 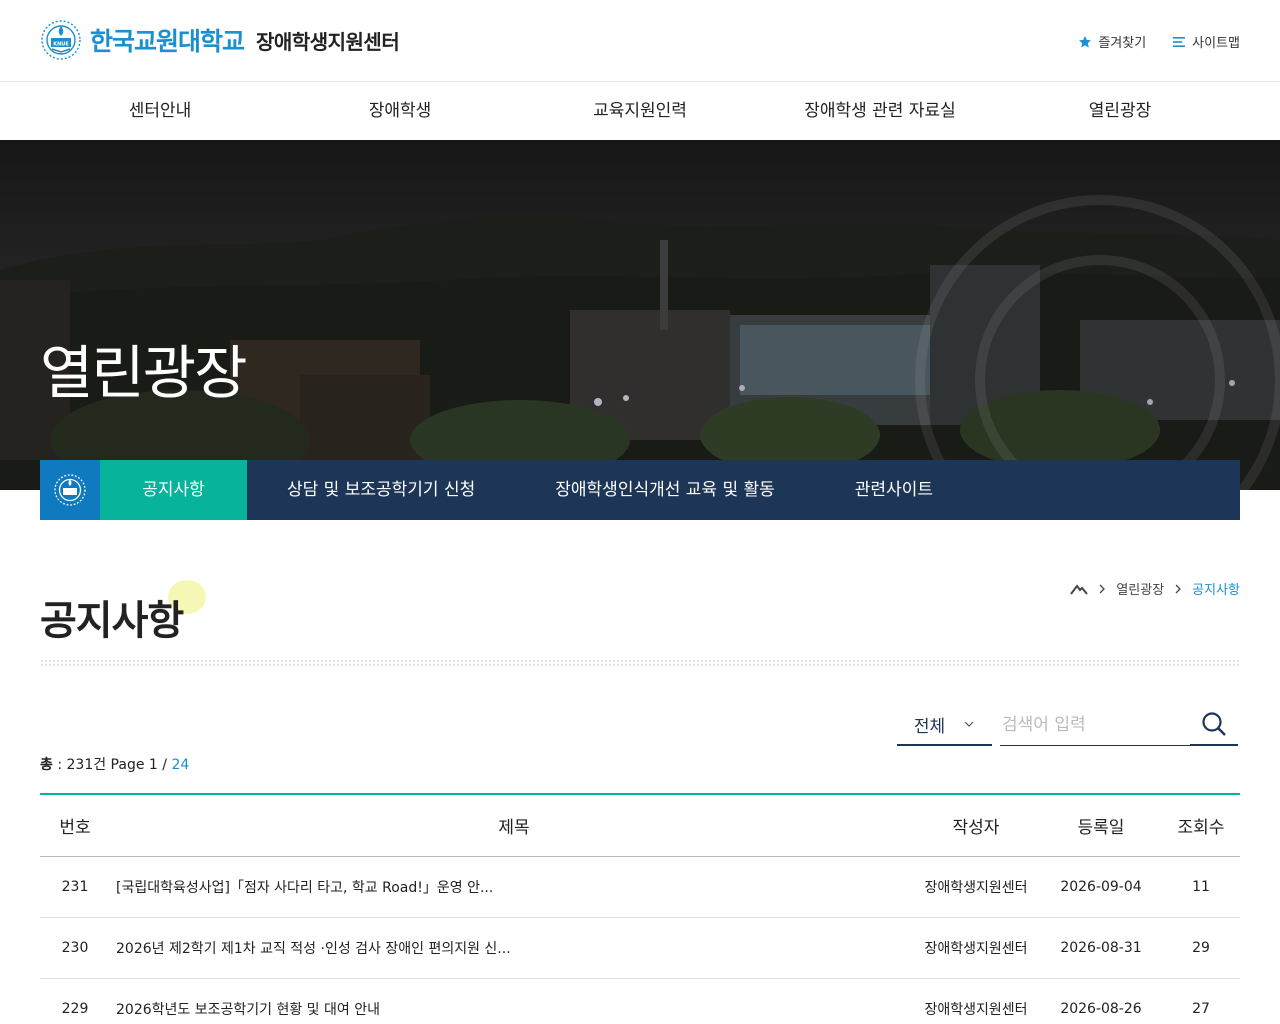 I want to click on search-input, so click(x=1095, y=725).